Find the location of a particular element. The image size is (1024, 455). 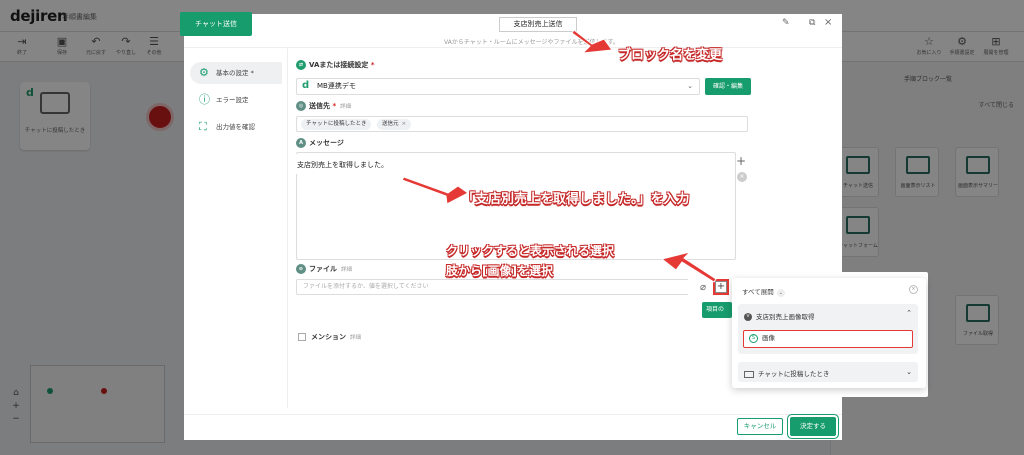

annotation-select-2: 肢から[画像]を選択 is located at coordinates (499, 271).